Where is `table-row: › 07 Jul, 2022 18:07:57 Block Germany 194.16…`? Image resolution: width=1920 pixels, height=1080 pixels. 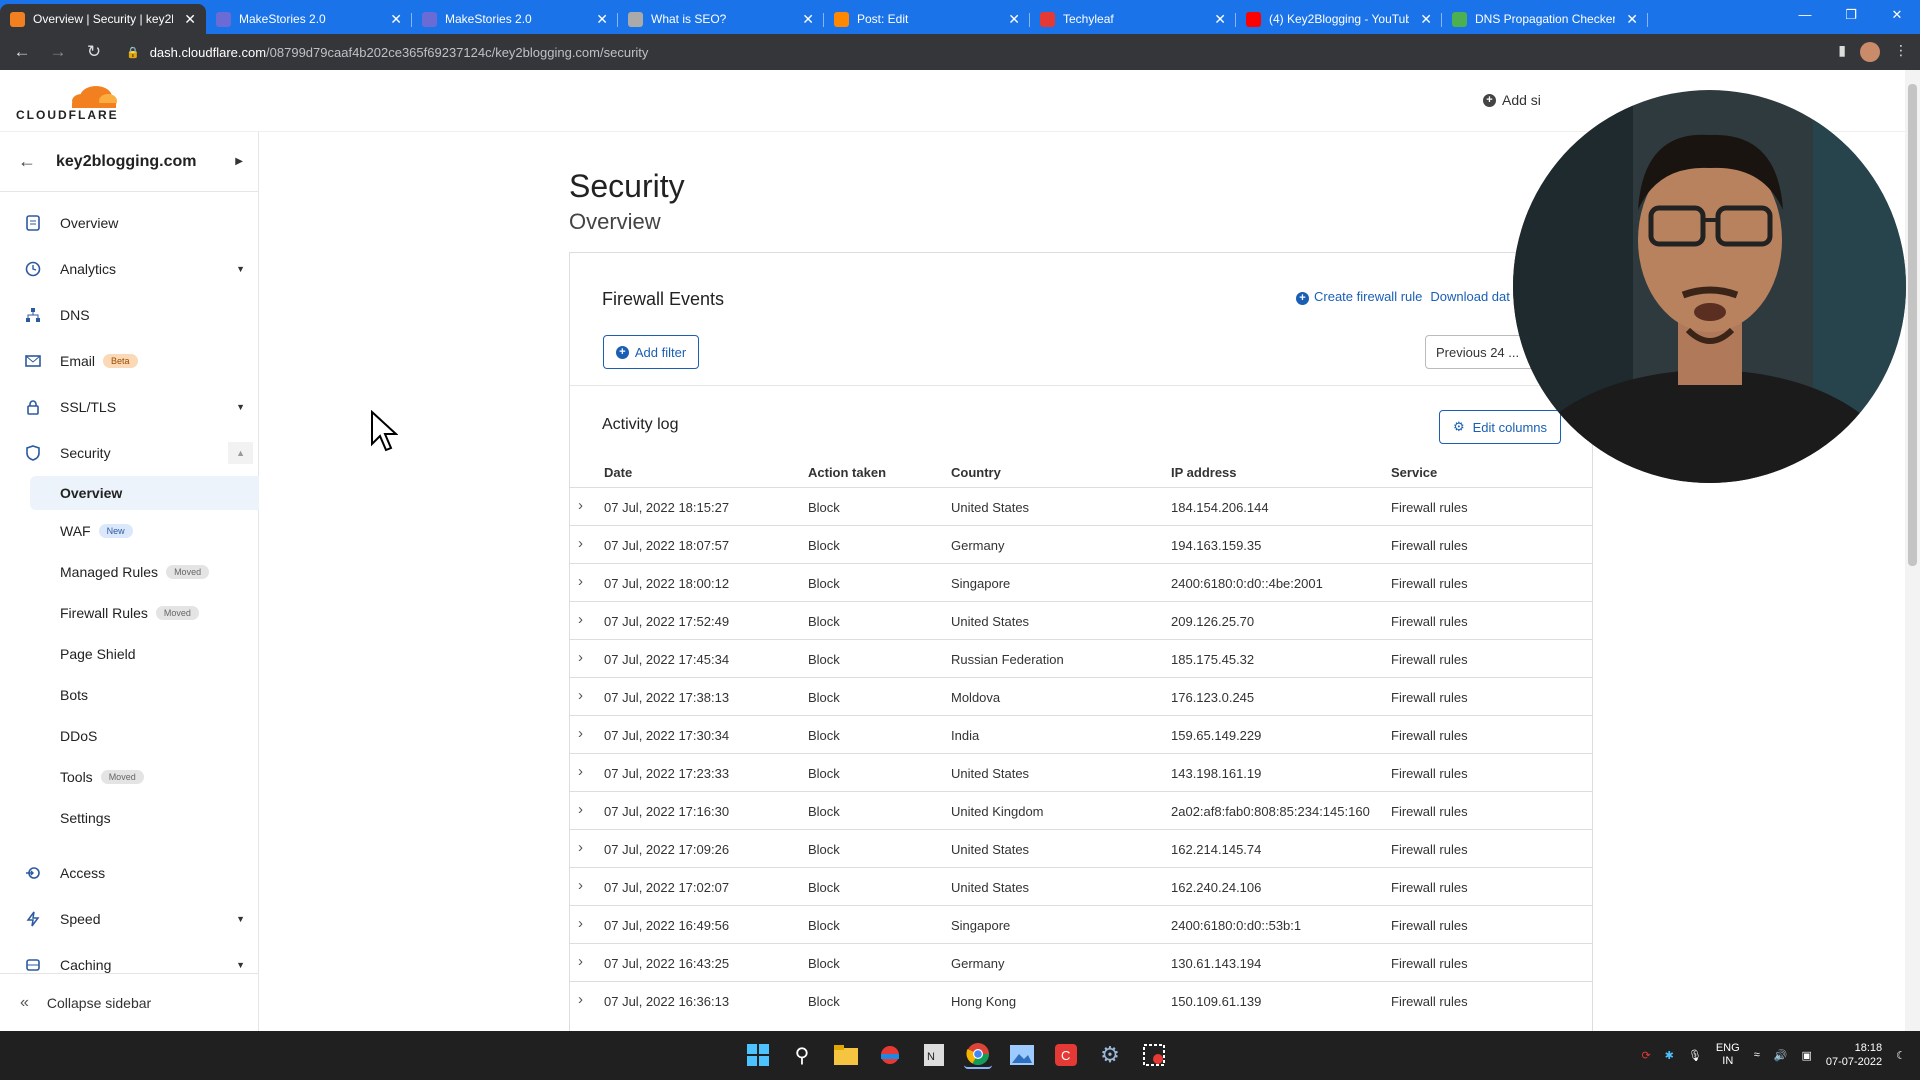 table-row: › 07 Jul, 2022 18:07:57 Block Germany 194.16… is located at coordinates (1081, 544).